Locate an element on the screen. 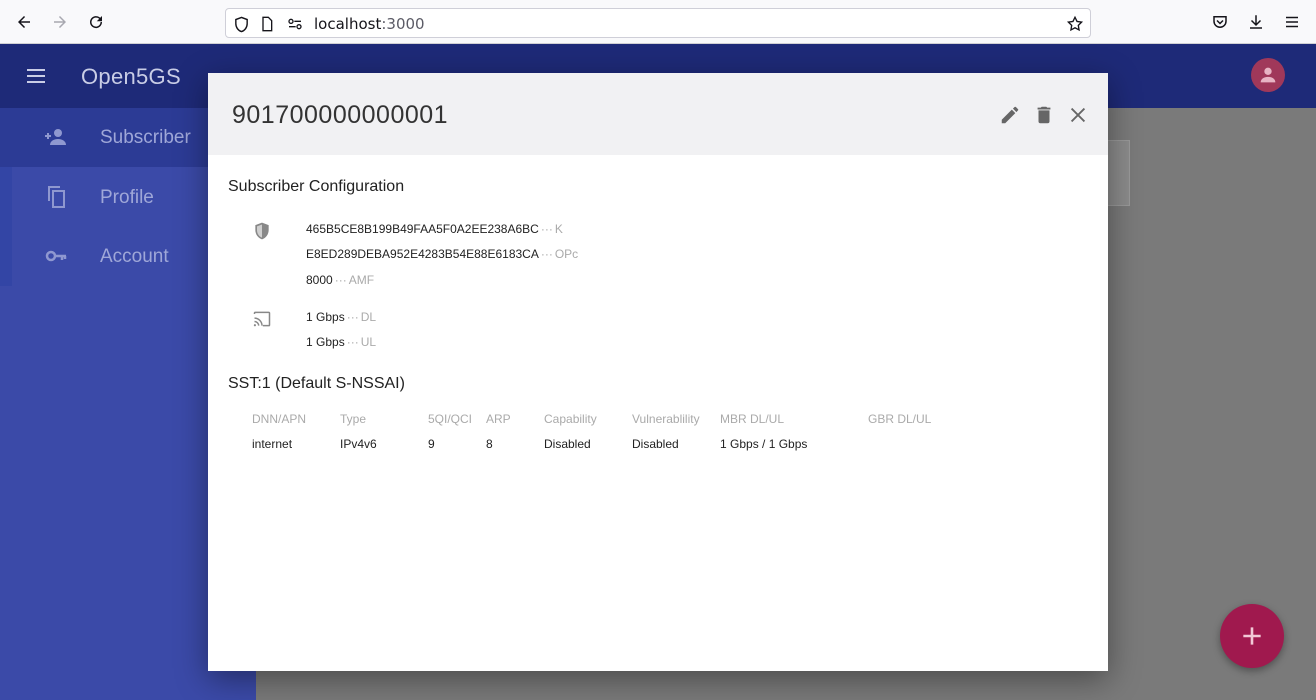 Image resolution: width=1316 pixels, height=700 pixels. forward-button is located at coordinates (60, 22).